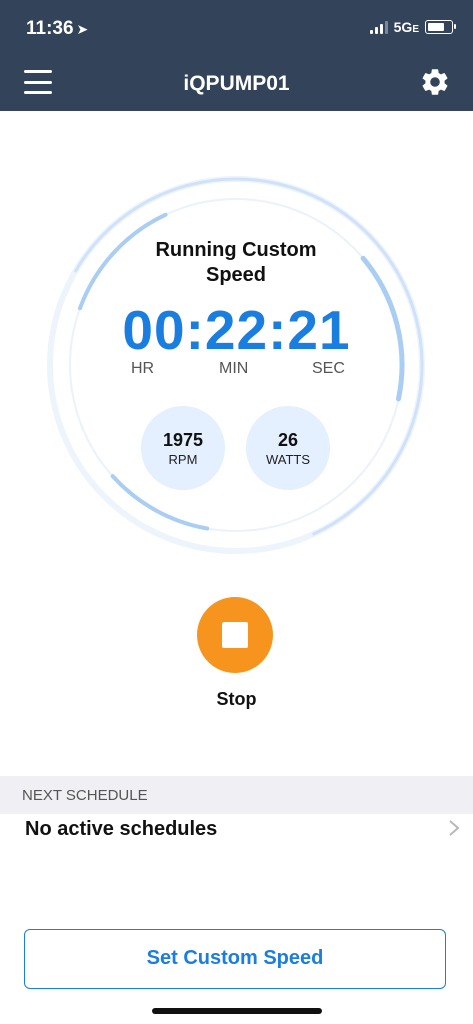  Describe the element at coordinates (143, 368) in the screenshot. I see `hours-label: HR` at that location.